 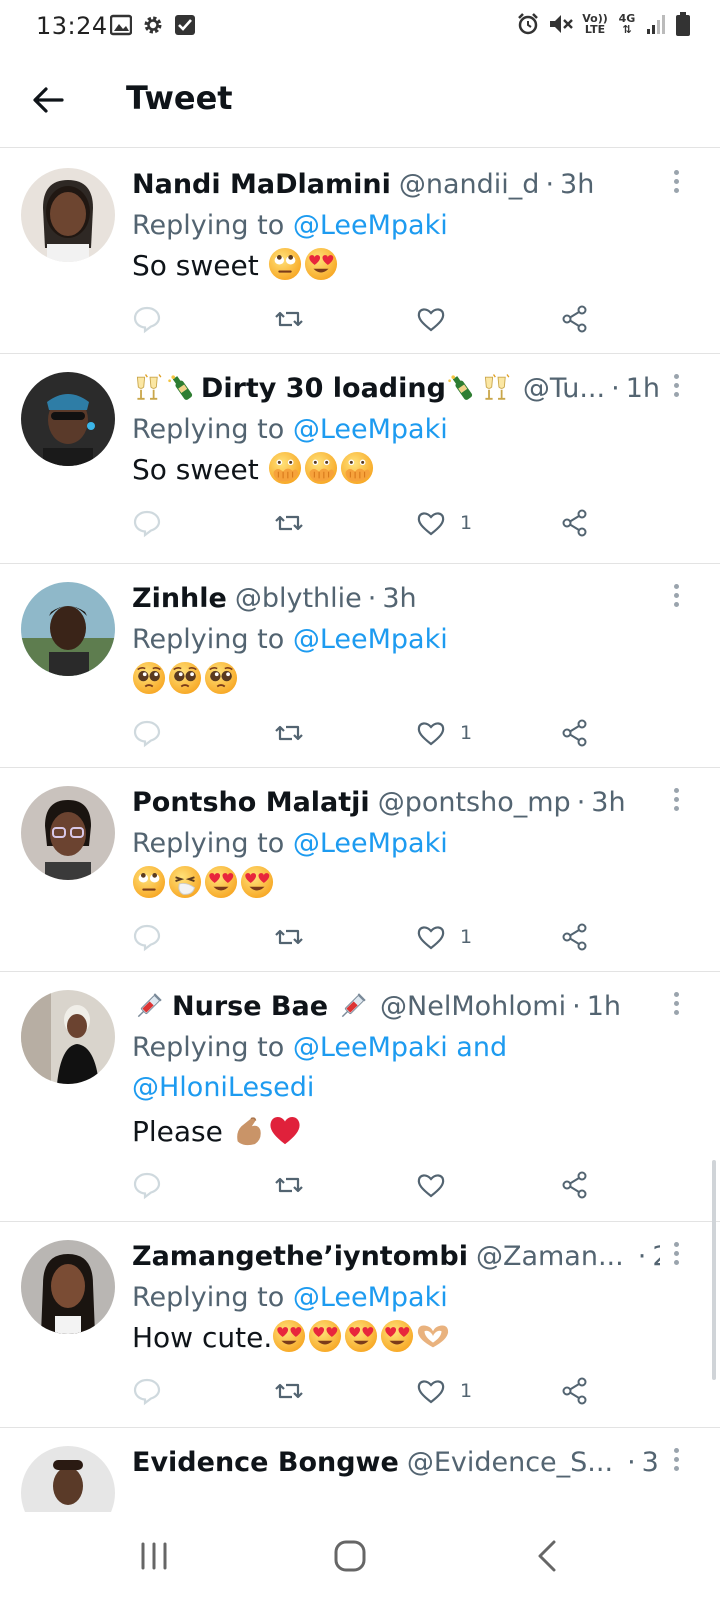 What do you see at coordinates (179, 98) in the screenshot?
I see `page-title: Tweet` at bounding box center [179, 98].